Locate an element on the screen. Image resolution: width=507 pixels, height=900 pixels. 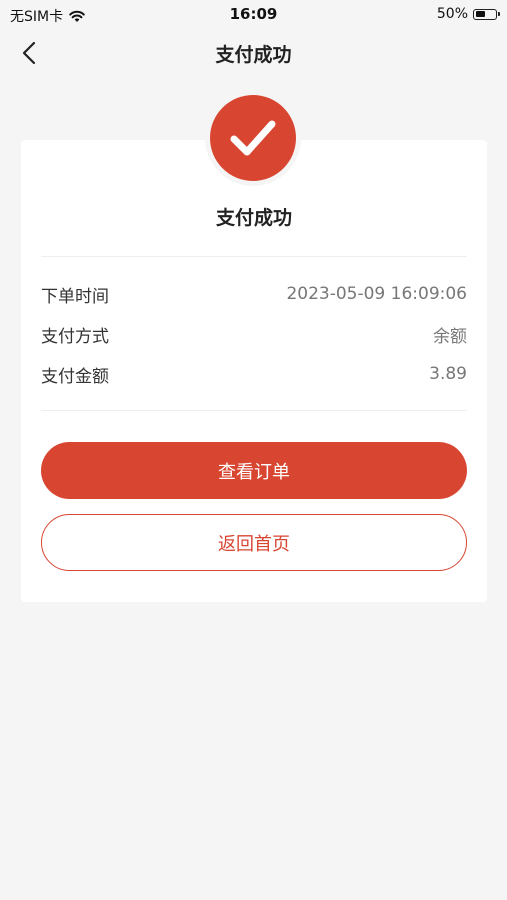
payment-method-value: 余额 is located at coordinates (450, 336).